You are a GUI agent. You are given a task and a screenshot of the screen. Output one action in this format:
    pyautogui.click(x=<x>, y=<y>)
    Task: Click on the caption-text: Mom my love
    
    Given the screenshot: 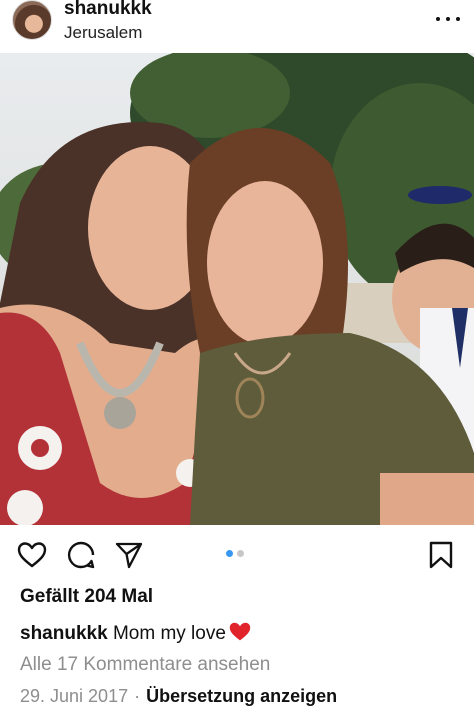 What is the action you would take?
    pyautogui.click(x=169, y=633)
    